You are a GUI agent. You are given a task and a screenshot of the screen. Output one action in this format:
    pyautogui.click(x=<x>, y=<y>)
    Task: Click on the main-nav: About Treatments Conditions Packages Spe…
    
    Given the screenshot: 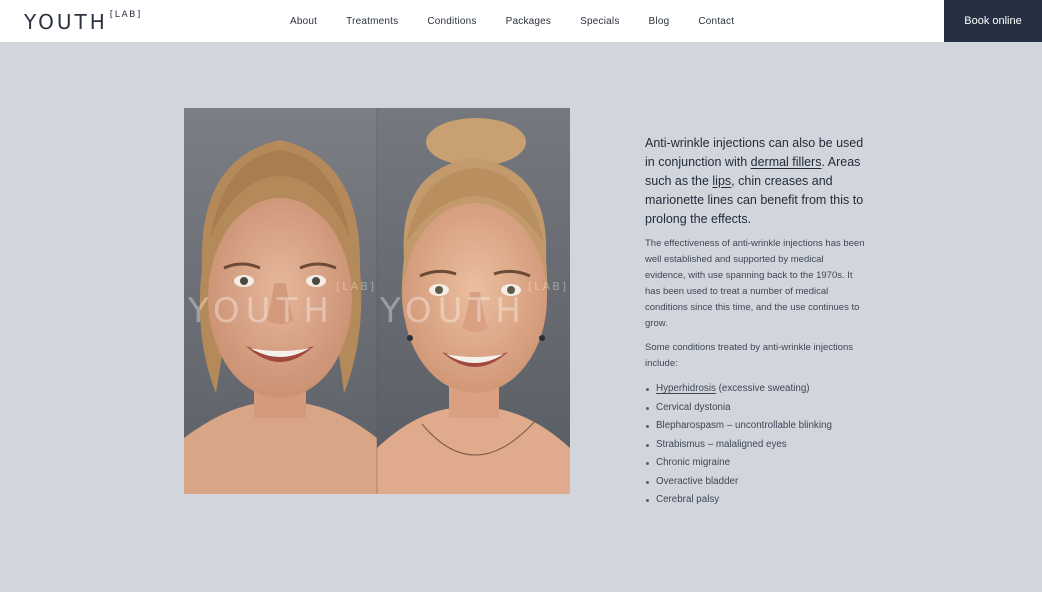 What is the action you would take?
    pyautogui.click(x=526, y=21)
    